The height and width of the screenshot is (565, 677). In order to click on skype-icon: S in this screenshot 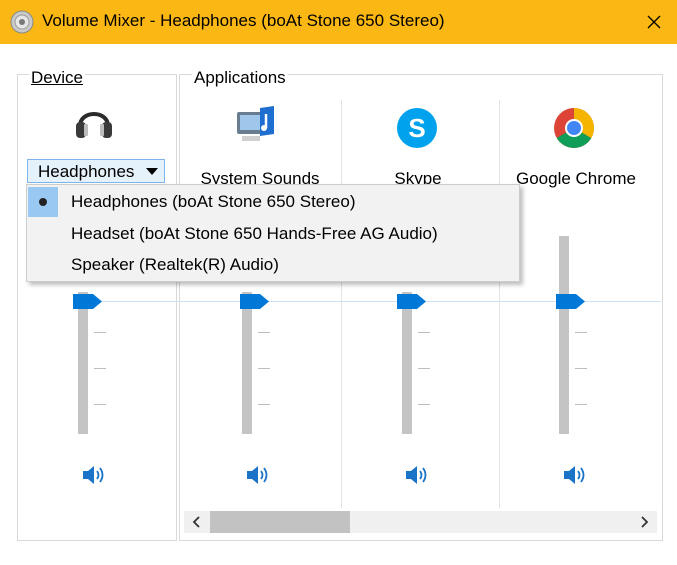, I will do `click(417, 128)`.